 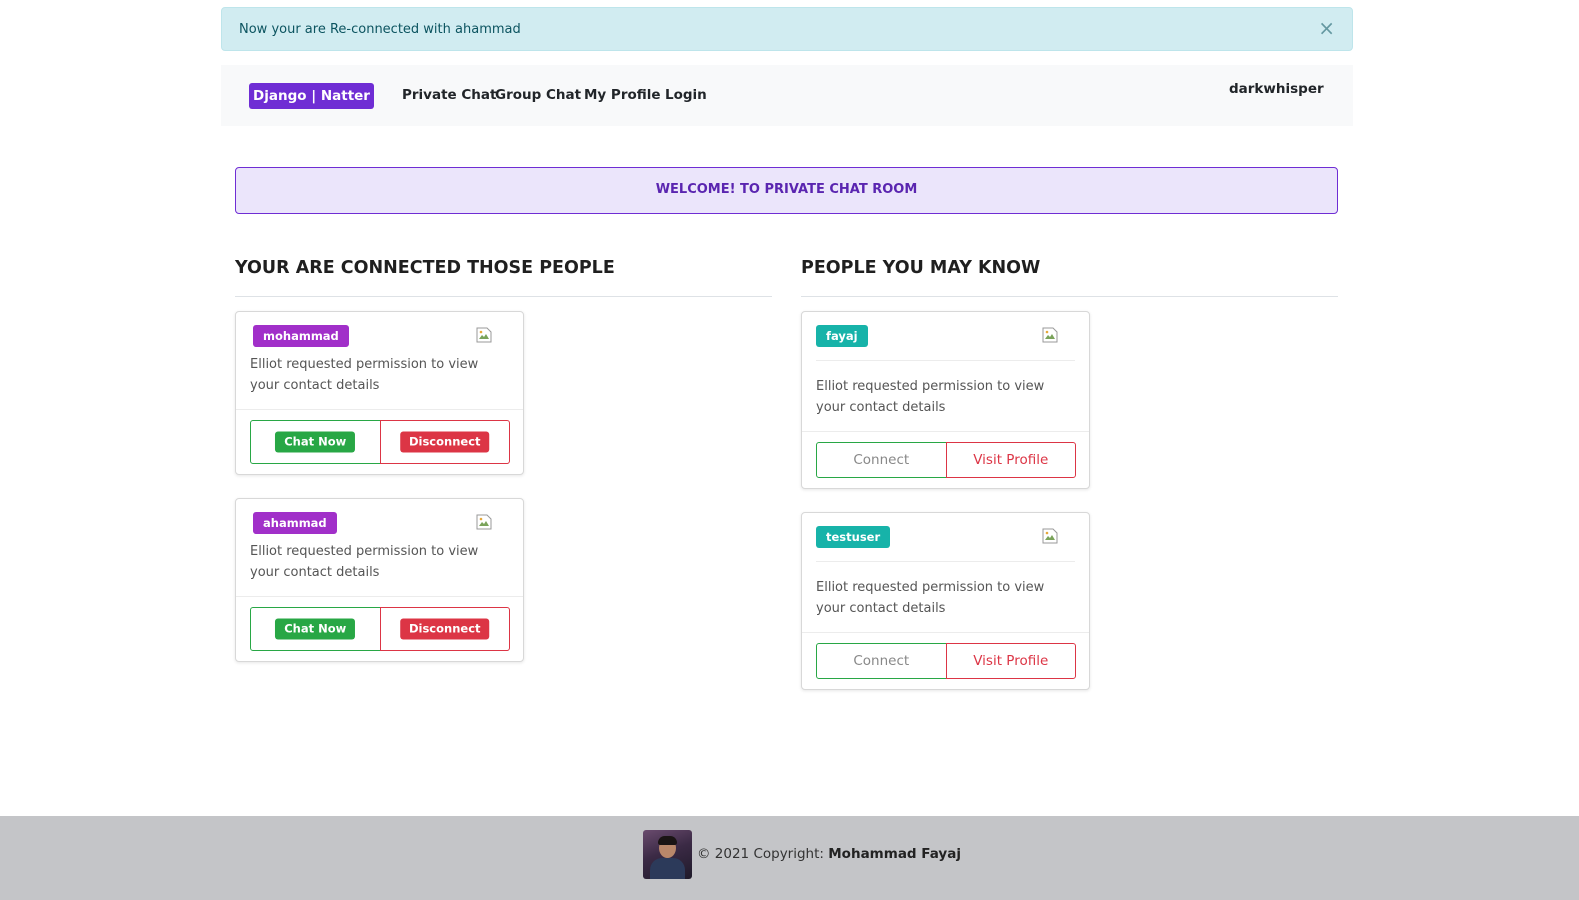 What do you see at coordinates (425, 268) in the screenshot?
I see `connected-section-title: YOUR ARE CONNECTED THOSE PEOPLE` at bounding box center [425, 268].